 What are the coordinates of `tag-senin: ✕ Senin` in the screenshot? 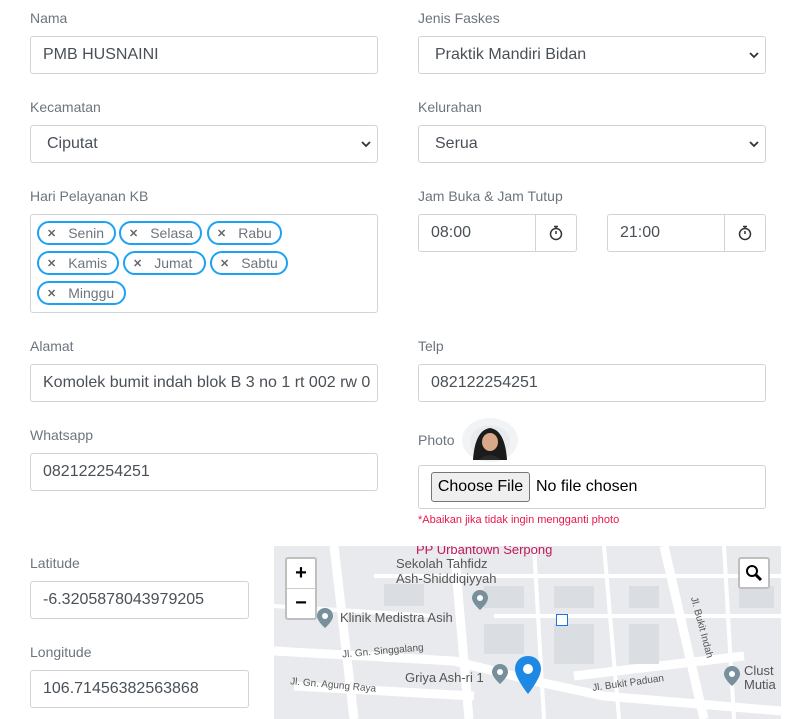 It's located at (76, 233).